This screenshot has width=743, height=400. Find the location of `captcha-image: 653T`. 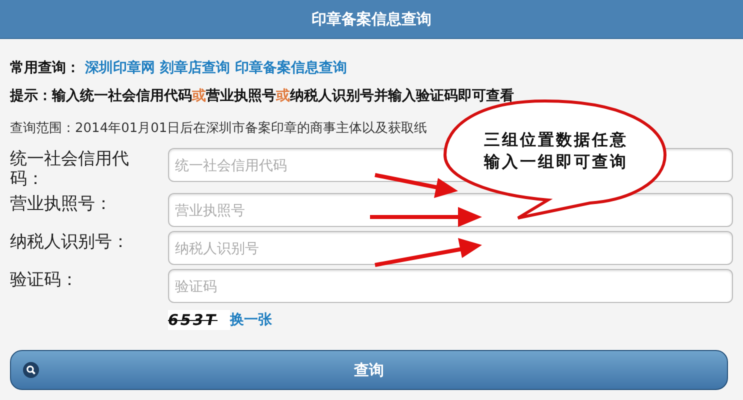

captcha-image: 653T is located at coordinates (199, 320).